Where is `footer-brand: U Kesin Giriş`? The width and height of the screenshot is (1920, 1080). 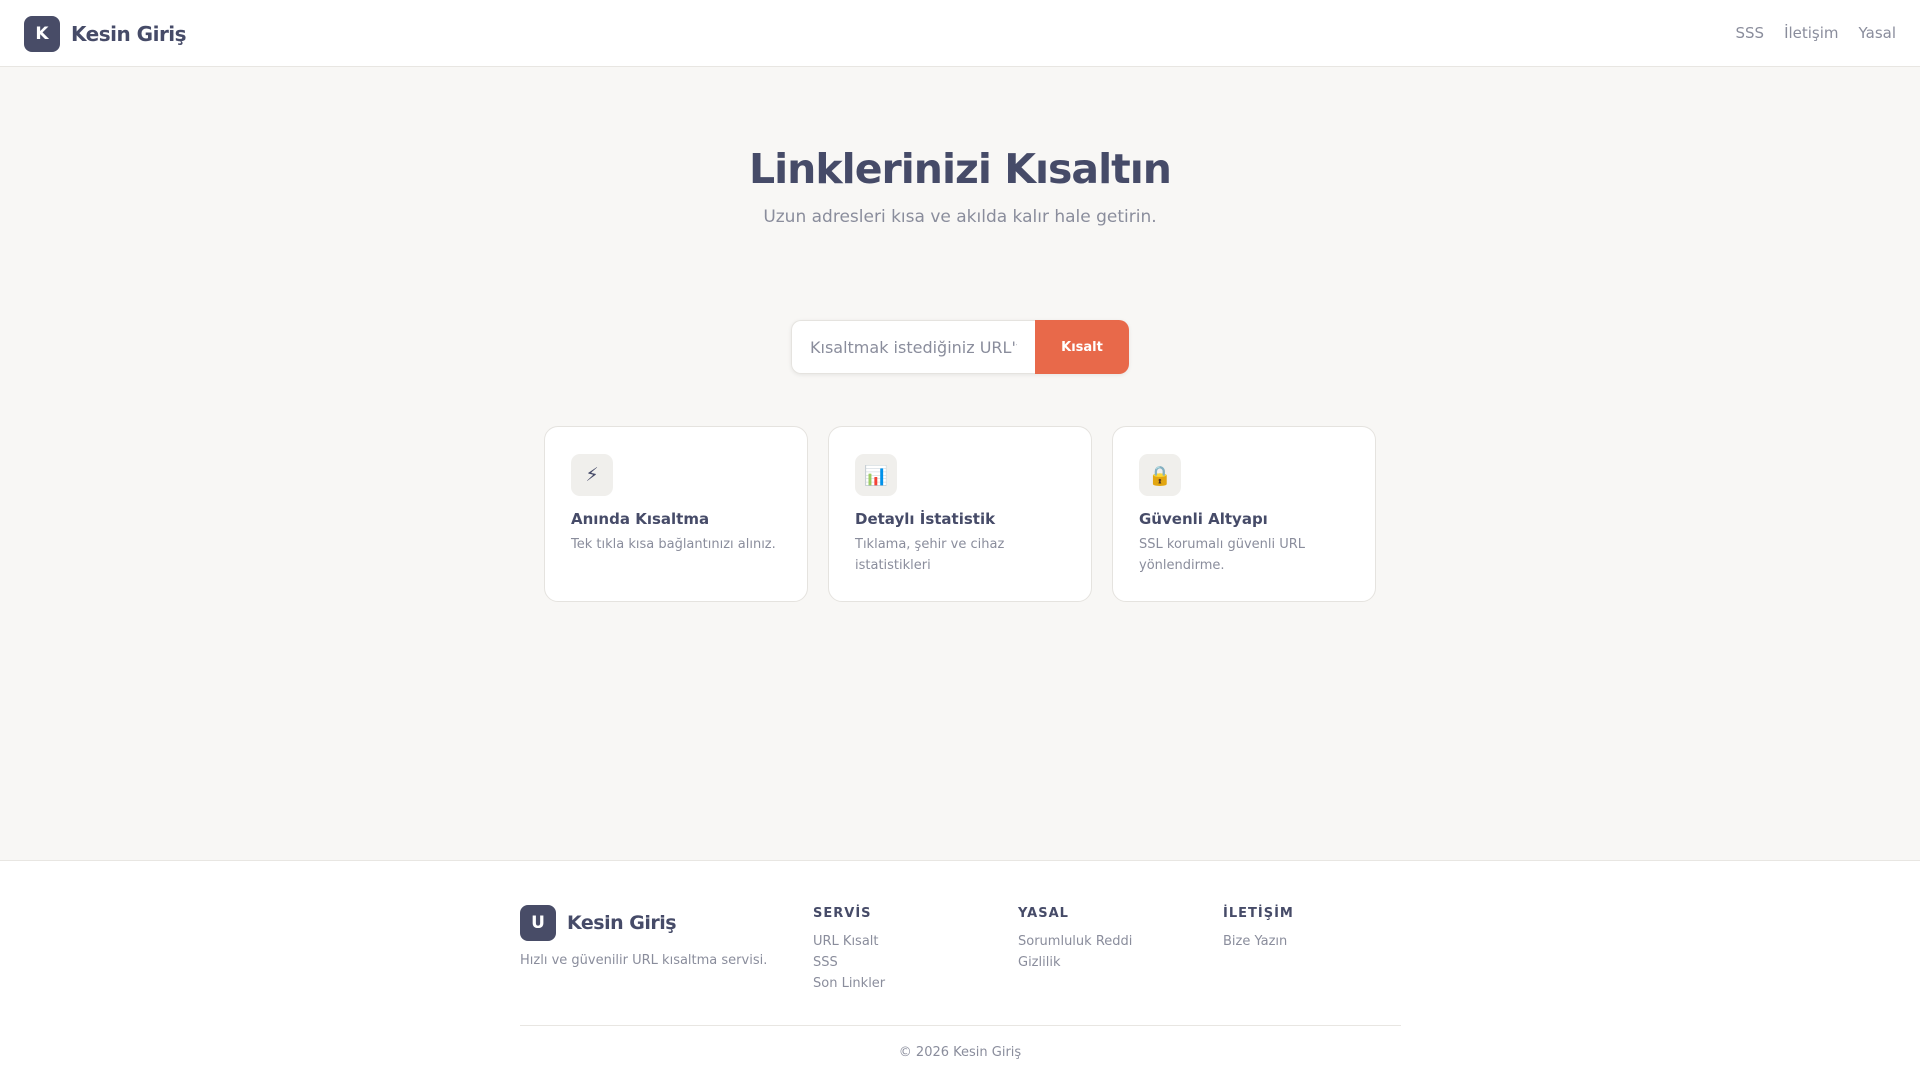 footer-brand: U Kesin Giriş is located at coordinates (598, 923).